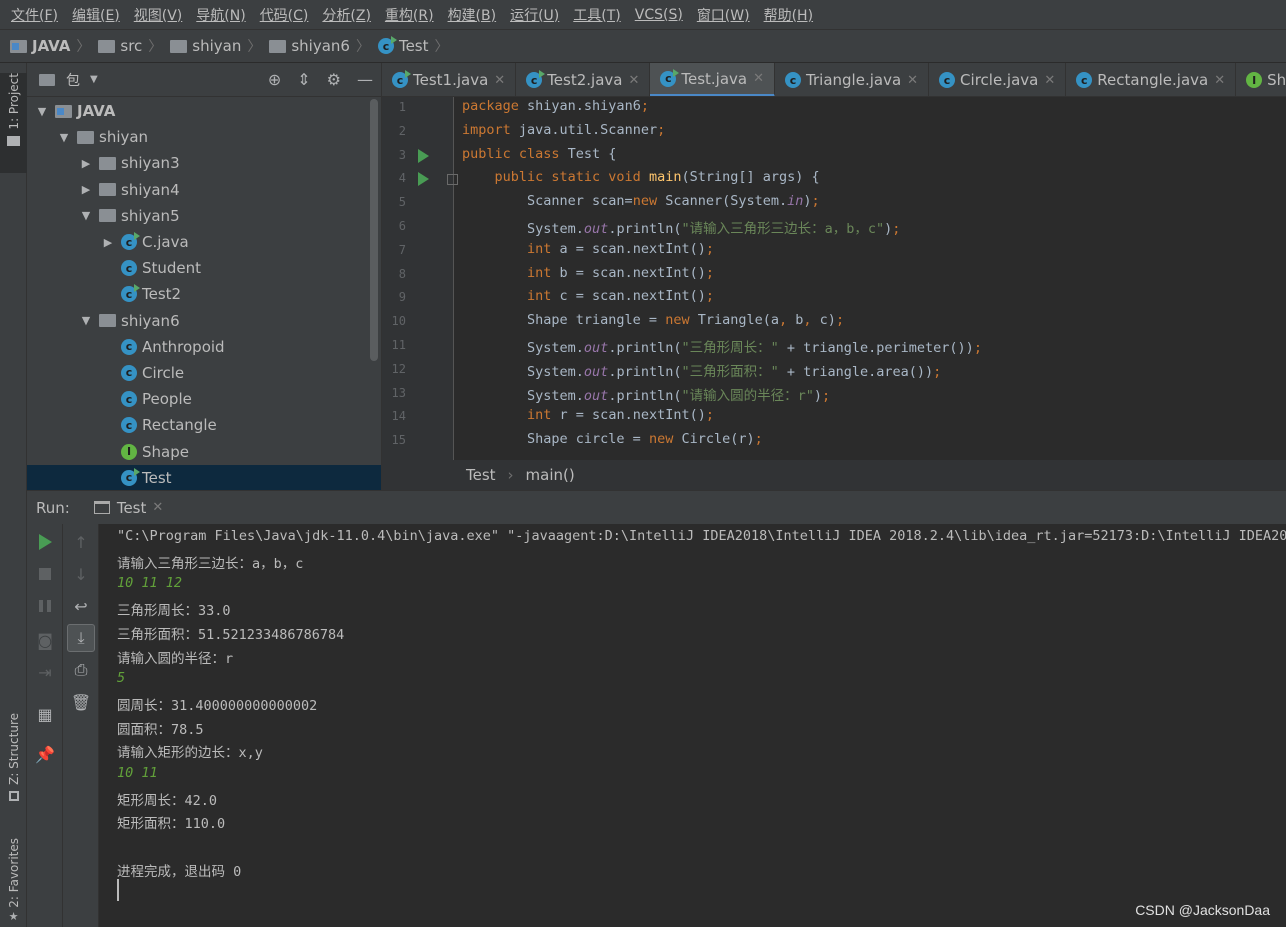  What do you see at coordinates (132, 46) in the screenshot?
I see `breadcrumb-item: src 〉` at bounding box center [132, 46].